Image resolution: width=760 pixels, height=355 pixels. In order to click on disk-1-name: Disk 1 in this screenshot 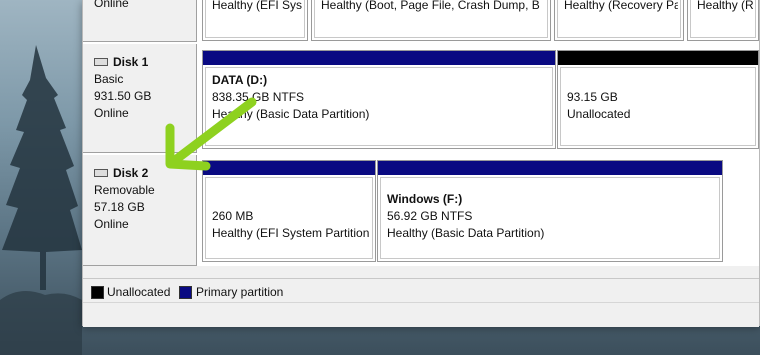, I will do `click(121, 62)`.